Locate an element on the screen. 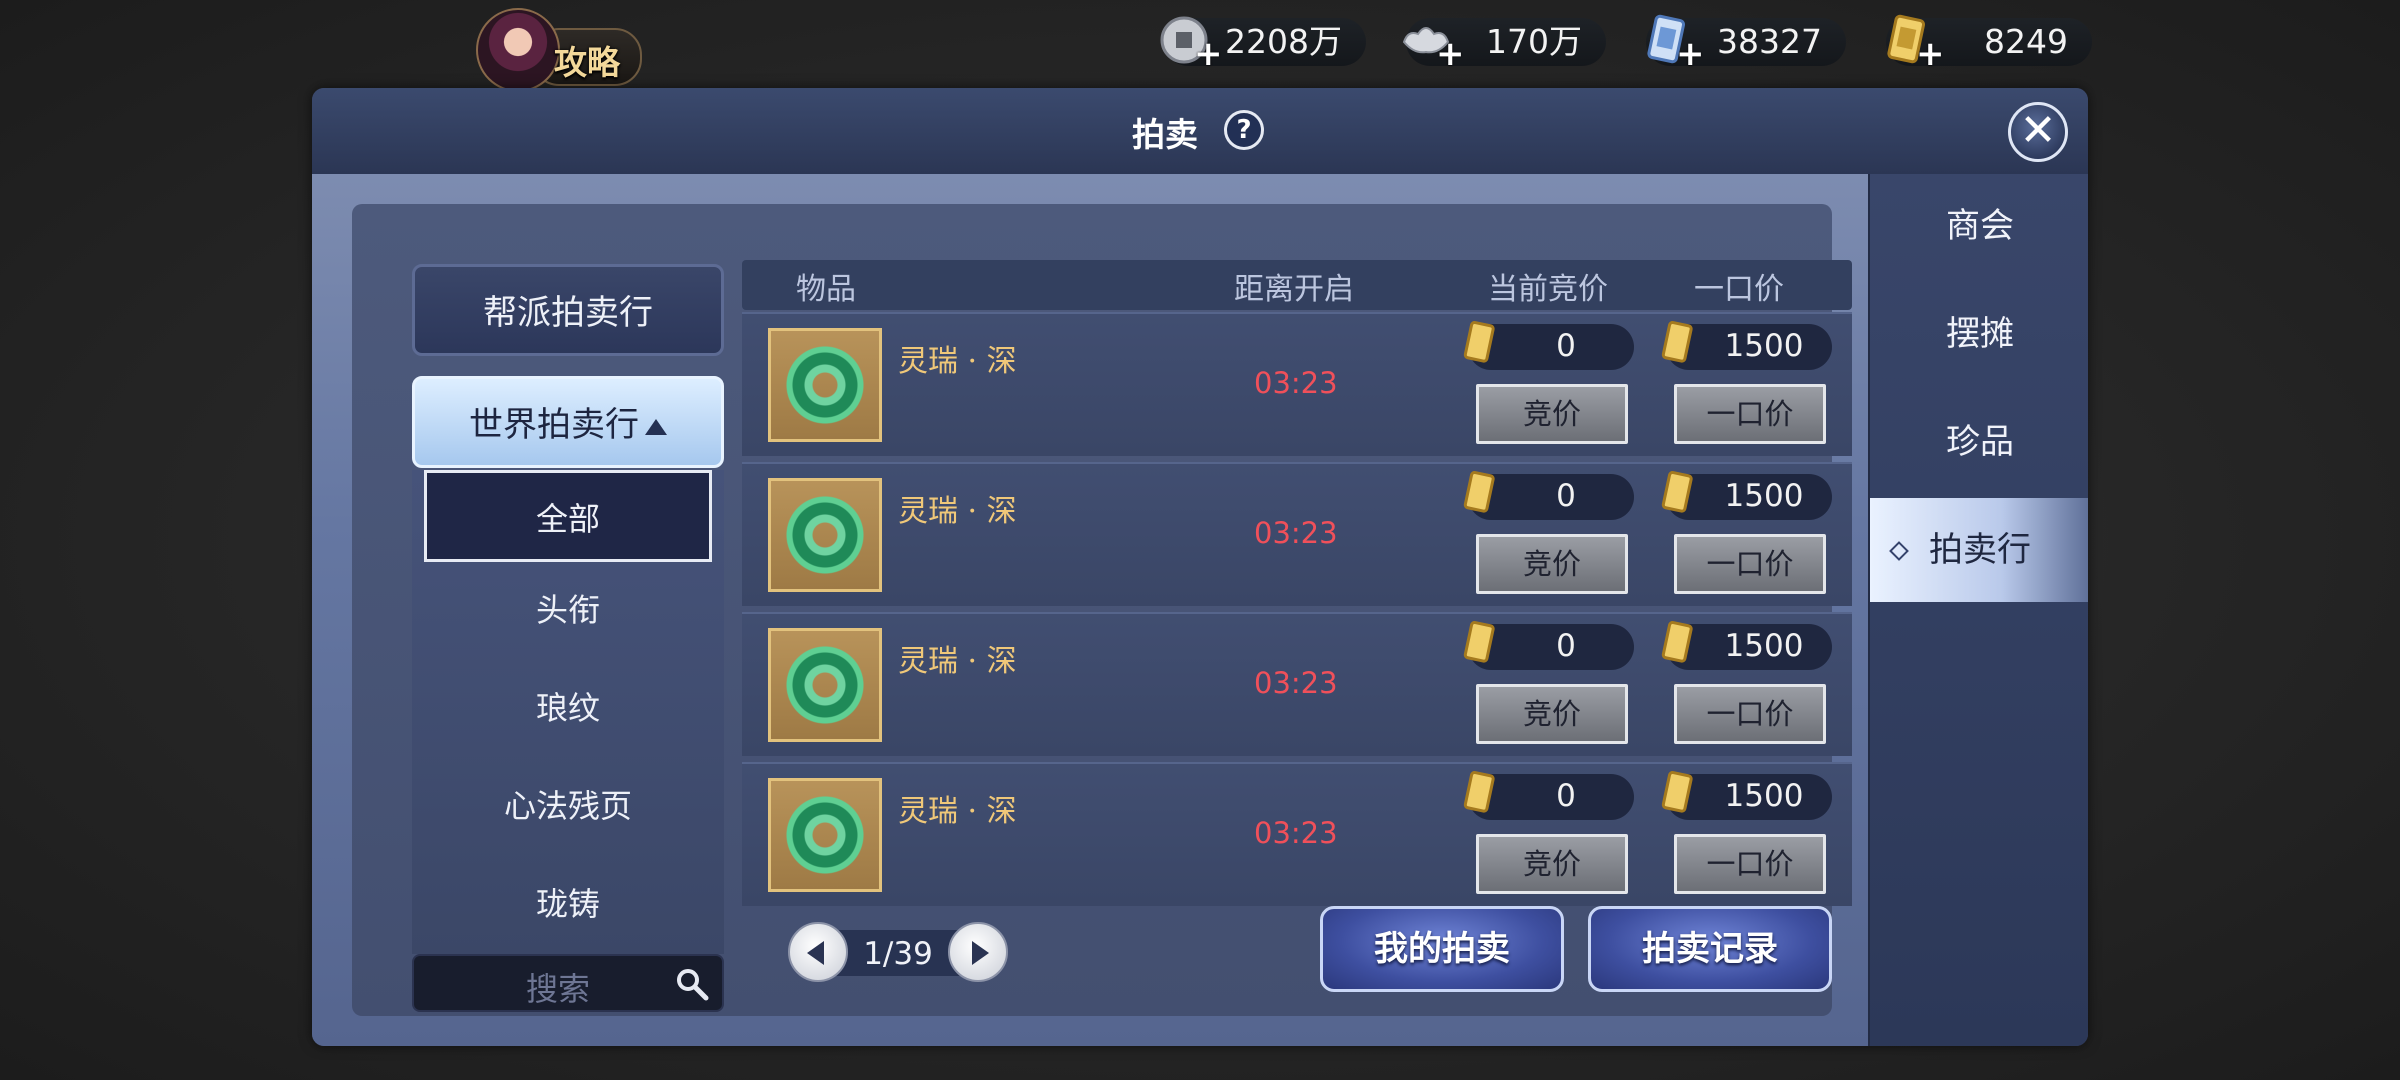  guide-button: 攻略 is located at coordinates (559, 50).